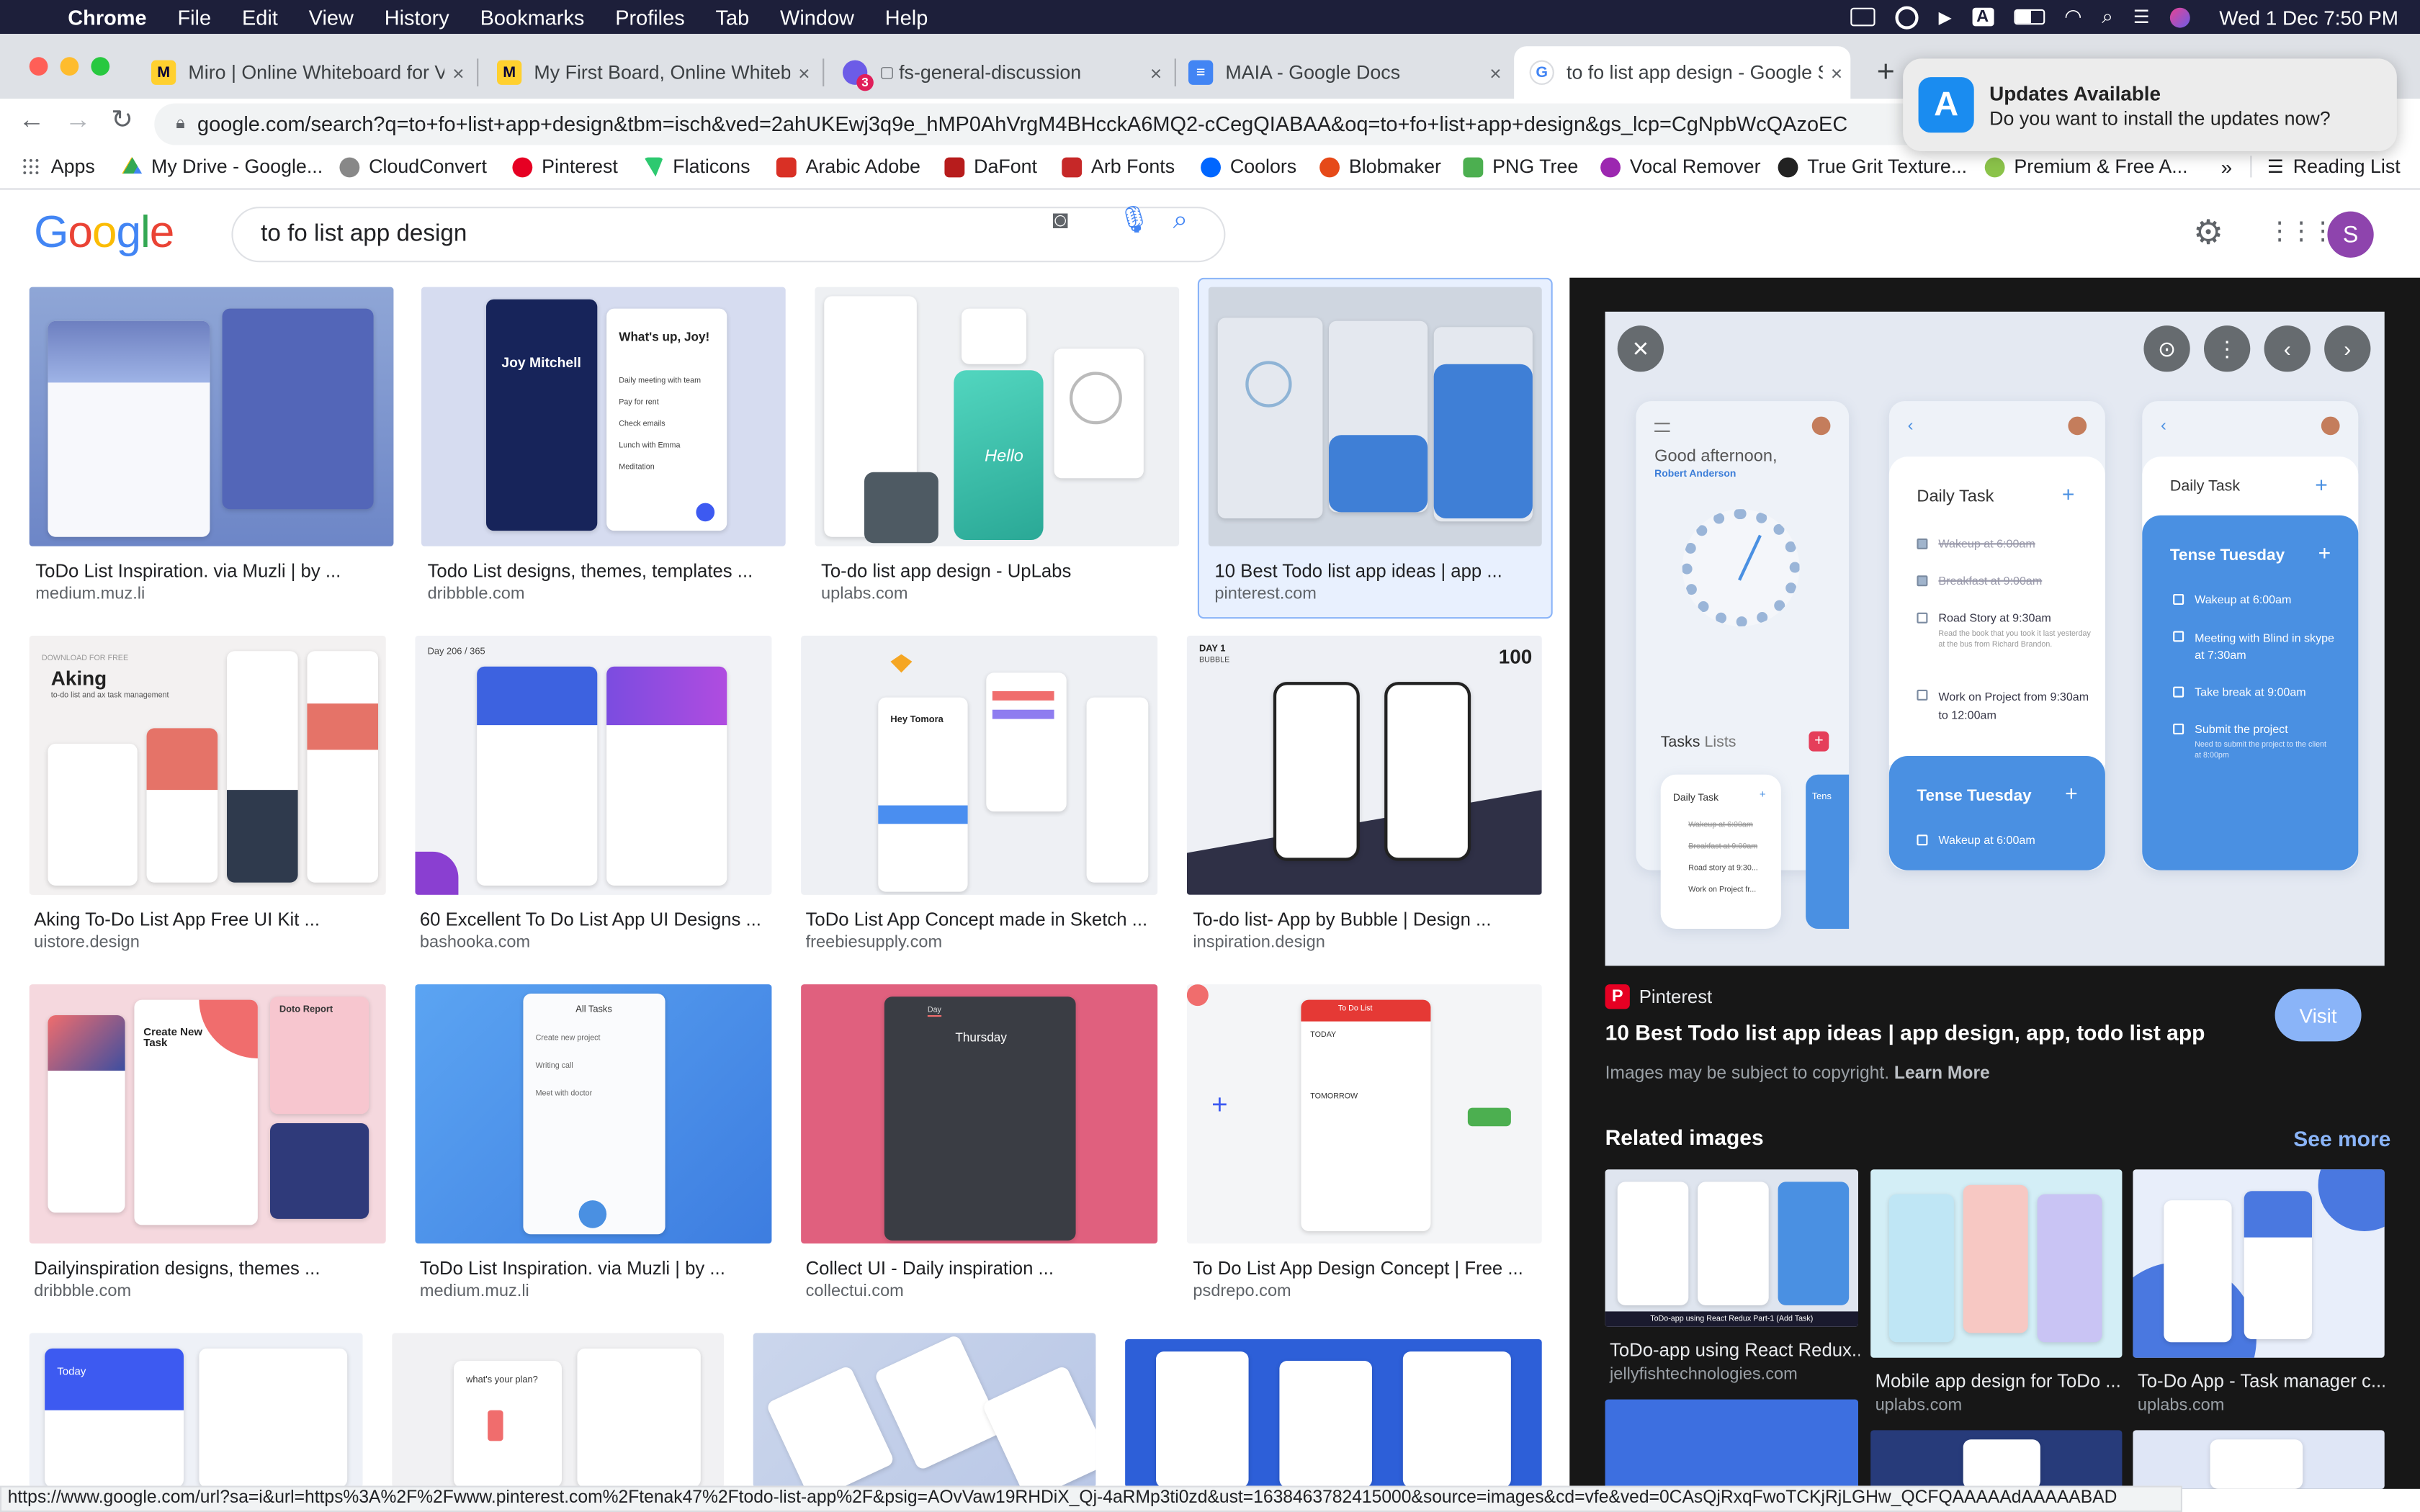  Describe the element at coordinates (558, 1409) in the screenshot. I see `result-thumbnail: what's your plan?` at that location.